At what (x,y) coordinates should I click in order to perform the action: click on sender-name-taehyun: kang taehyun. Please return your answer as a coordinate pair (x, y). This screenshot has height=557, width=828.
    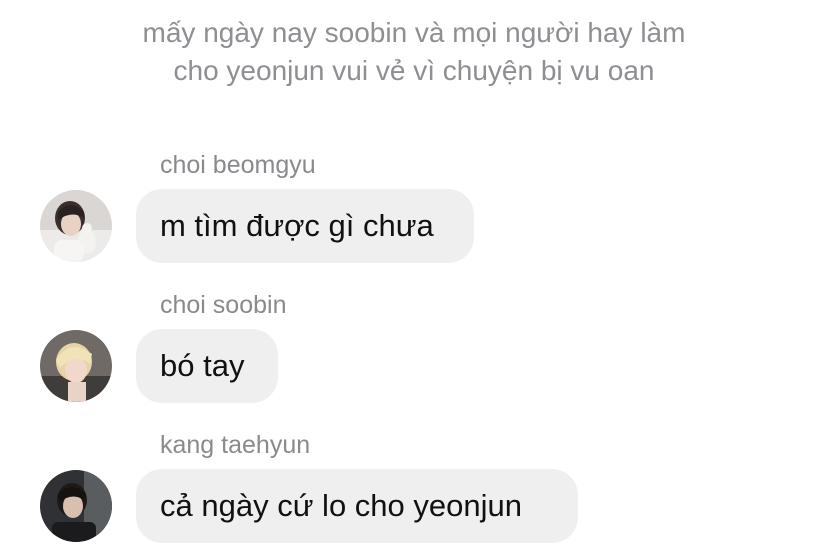
    Looking at the image, I should click on (235, 445).